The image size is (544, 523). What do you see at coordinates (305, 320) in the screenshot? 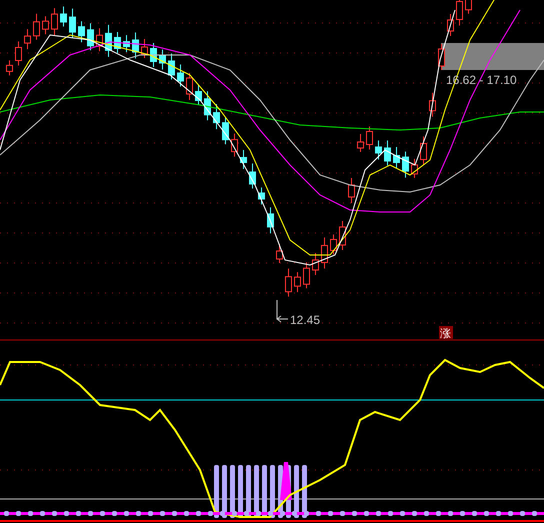
I see `low-price-label: 12.45` at bounding box center [305, 320].